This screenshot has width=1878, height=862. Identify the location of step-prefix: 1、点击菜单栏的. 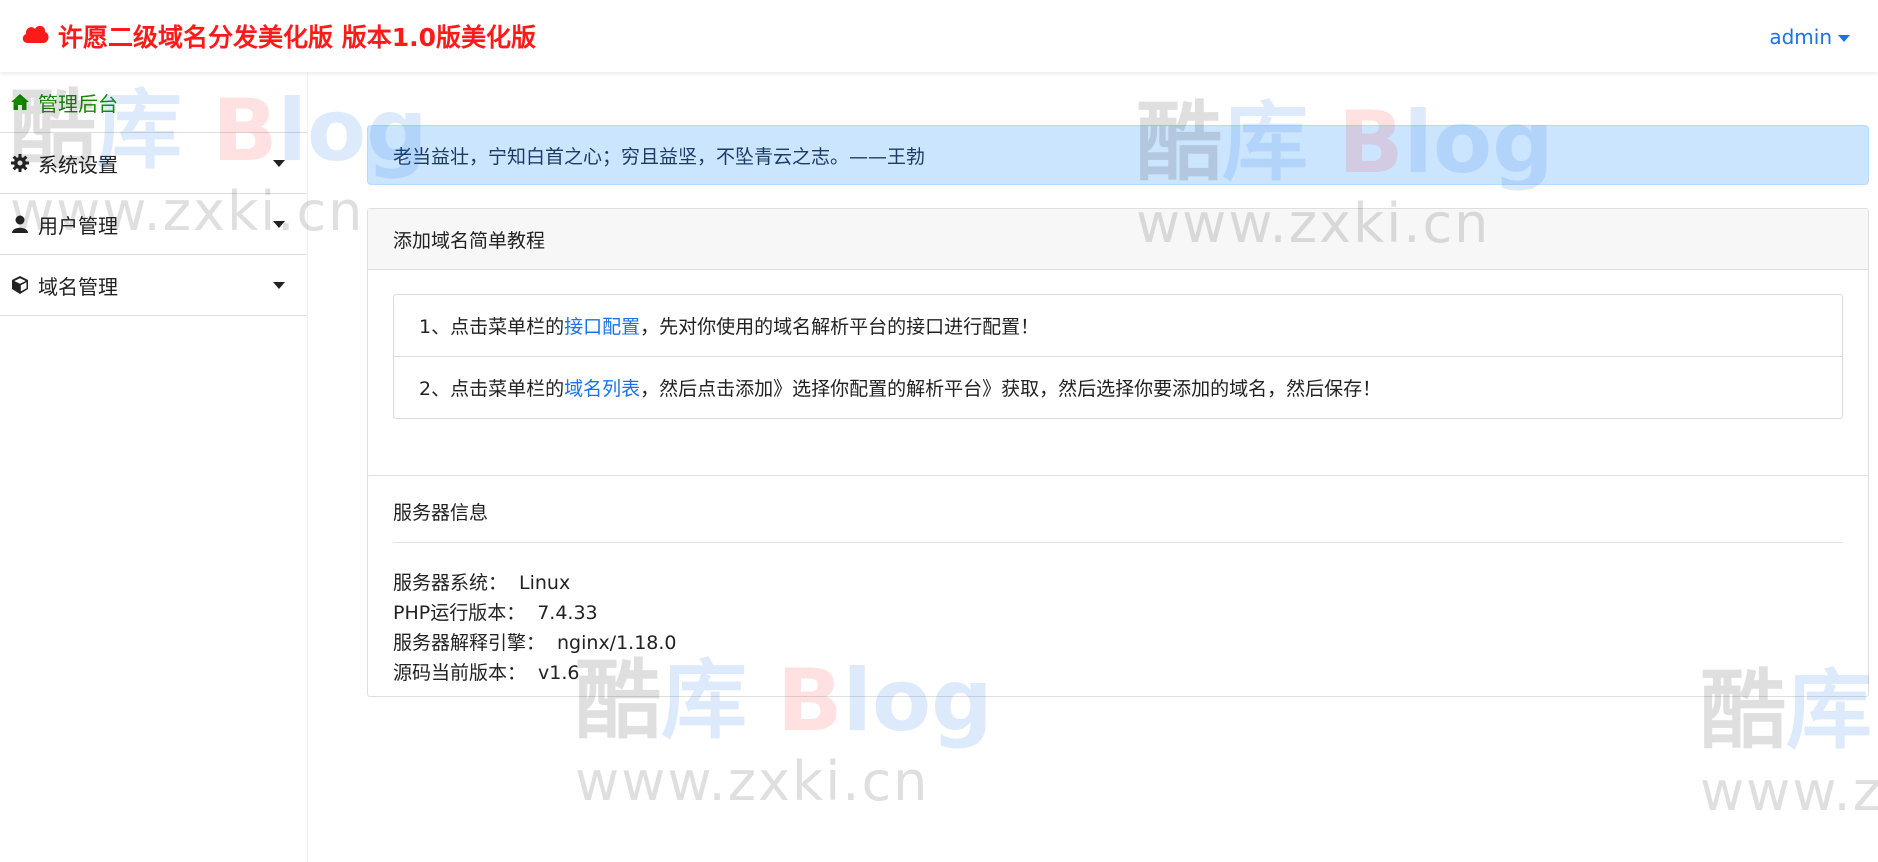
(492, 327).